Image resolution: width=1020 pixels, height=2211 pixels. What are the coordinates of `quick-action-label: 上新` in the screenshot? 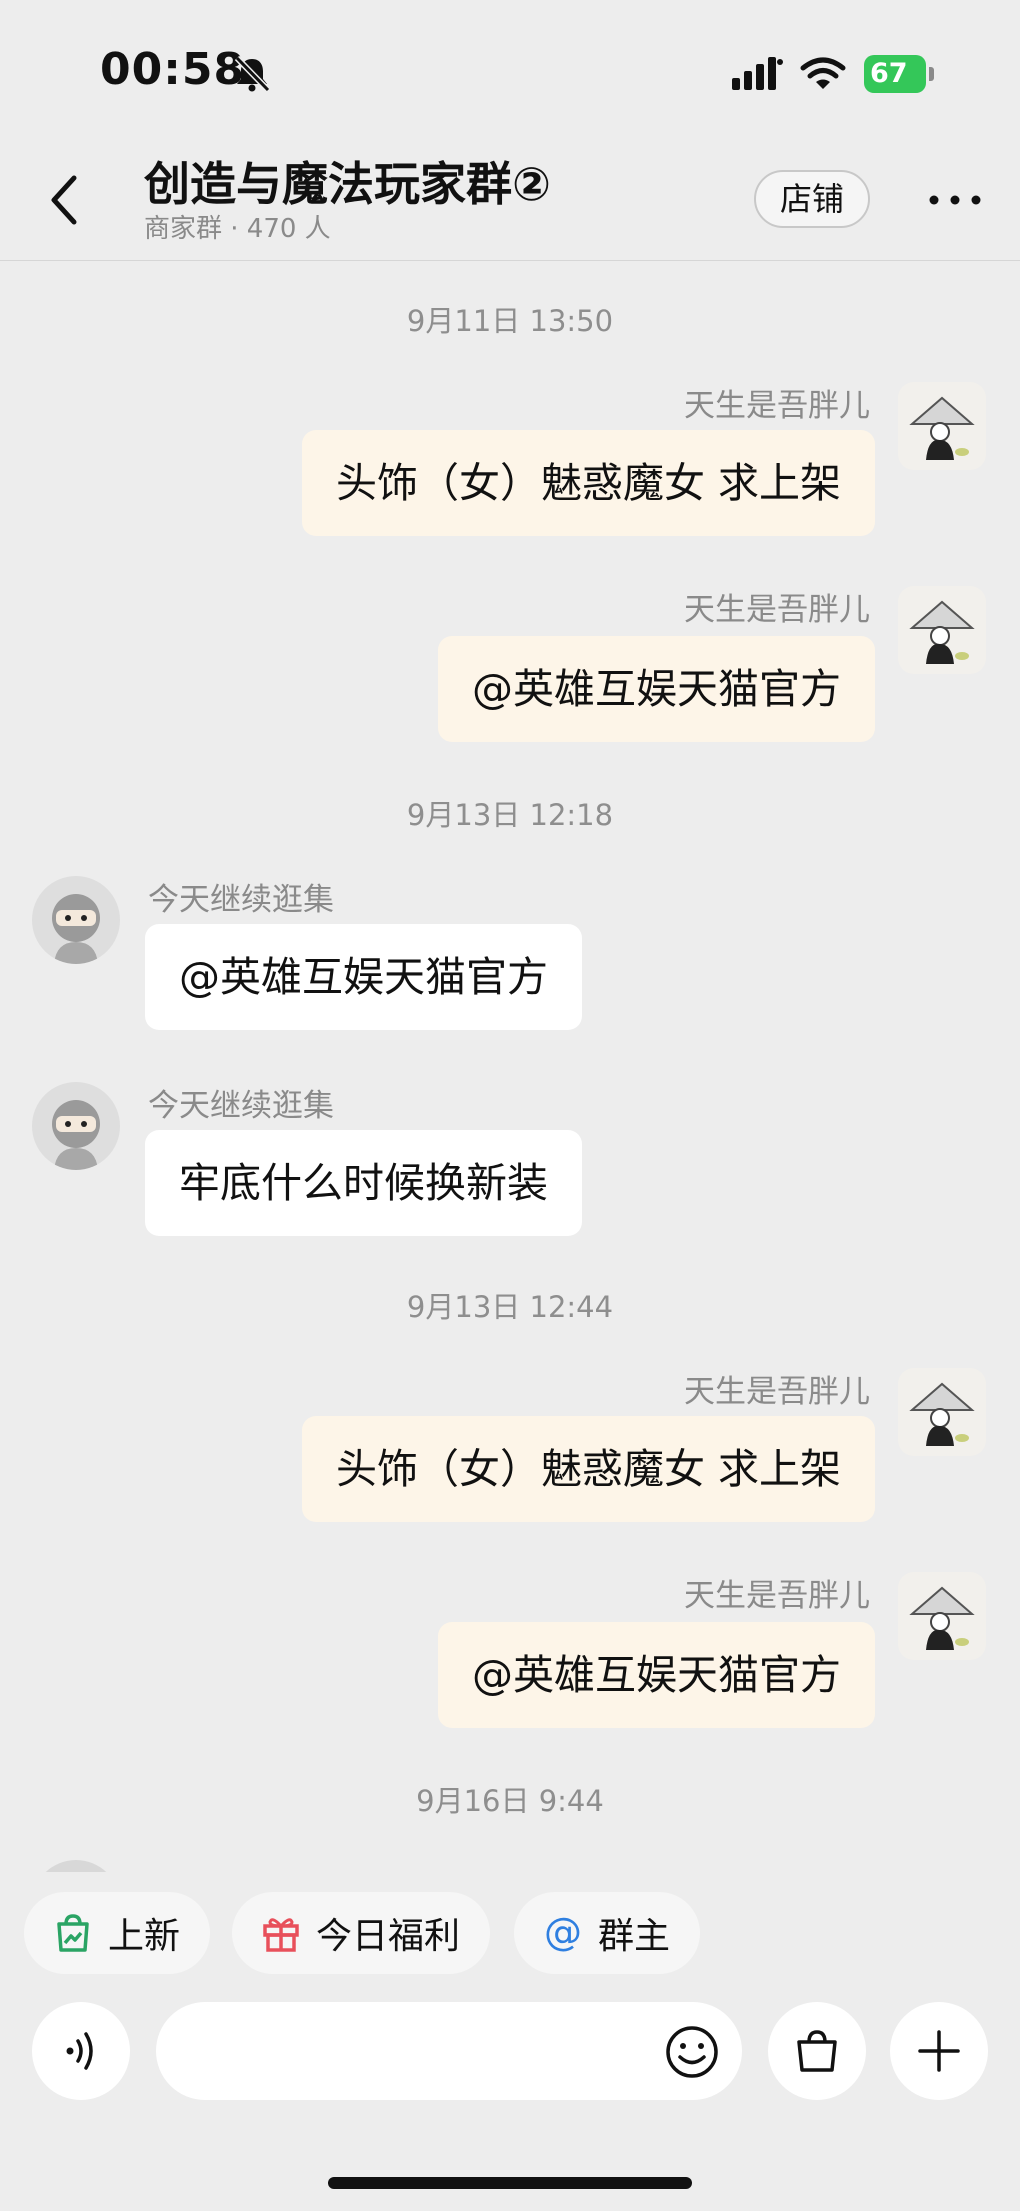 It's located at (144, 1936).